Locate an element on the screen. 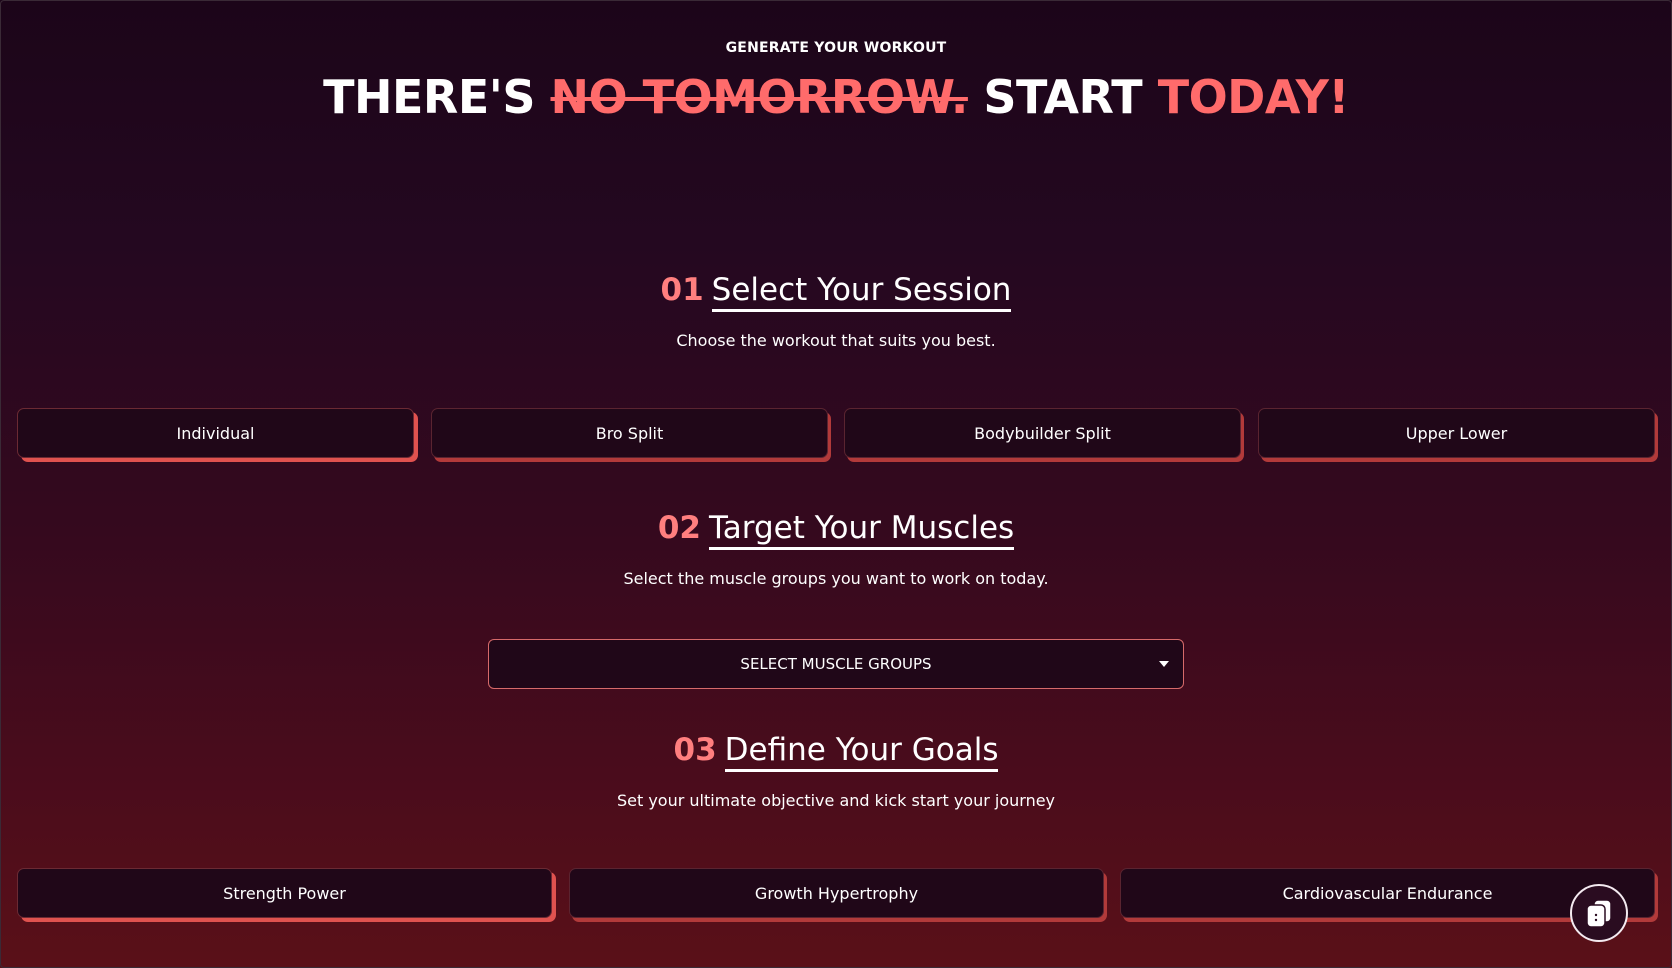  section-3-title: 03 Define Your Goals is located at coordinates (836, 752).